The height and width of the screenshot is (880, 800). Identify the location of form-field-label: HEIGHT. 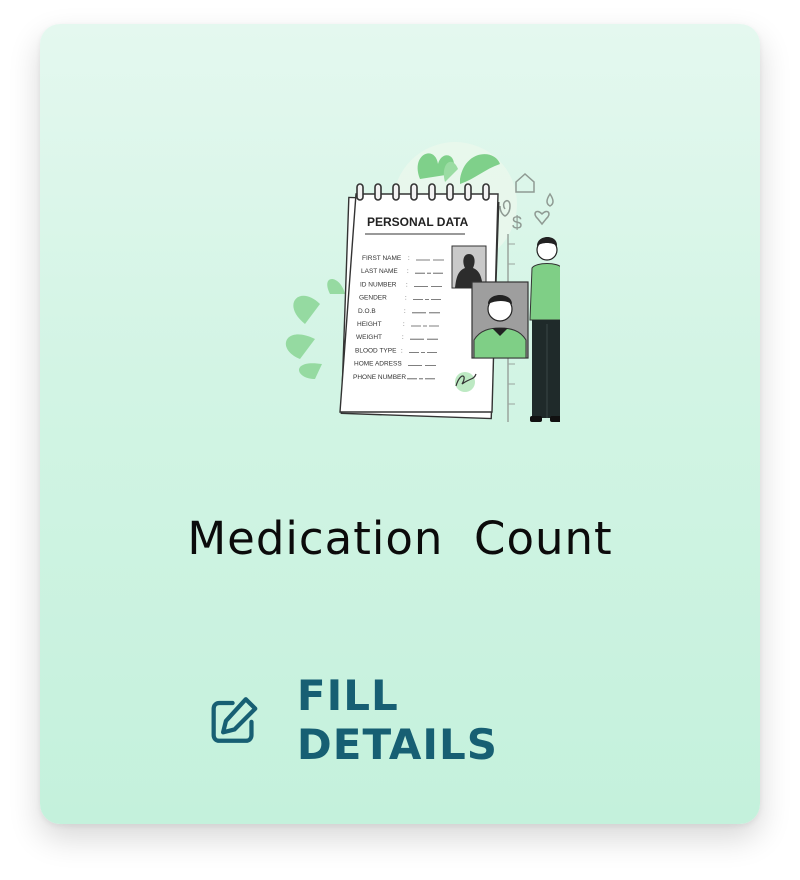
(369, 324).